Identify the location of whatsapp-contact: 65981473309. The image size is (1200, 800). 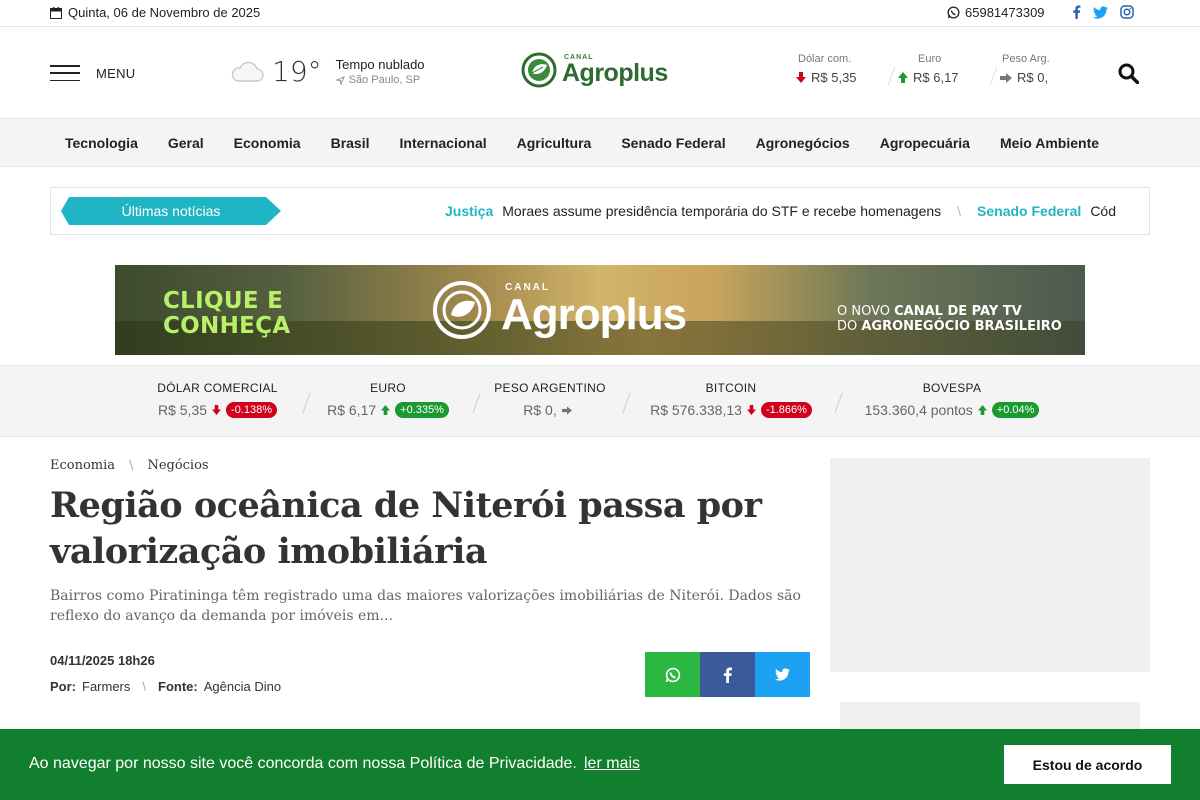
(996, 12).